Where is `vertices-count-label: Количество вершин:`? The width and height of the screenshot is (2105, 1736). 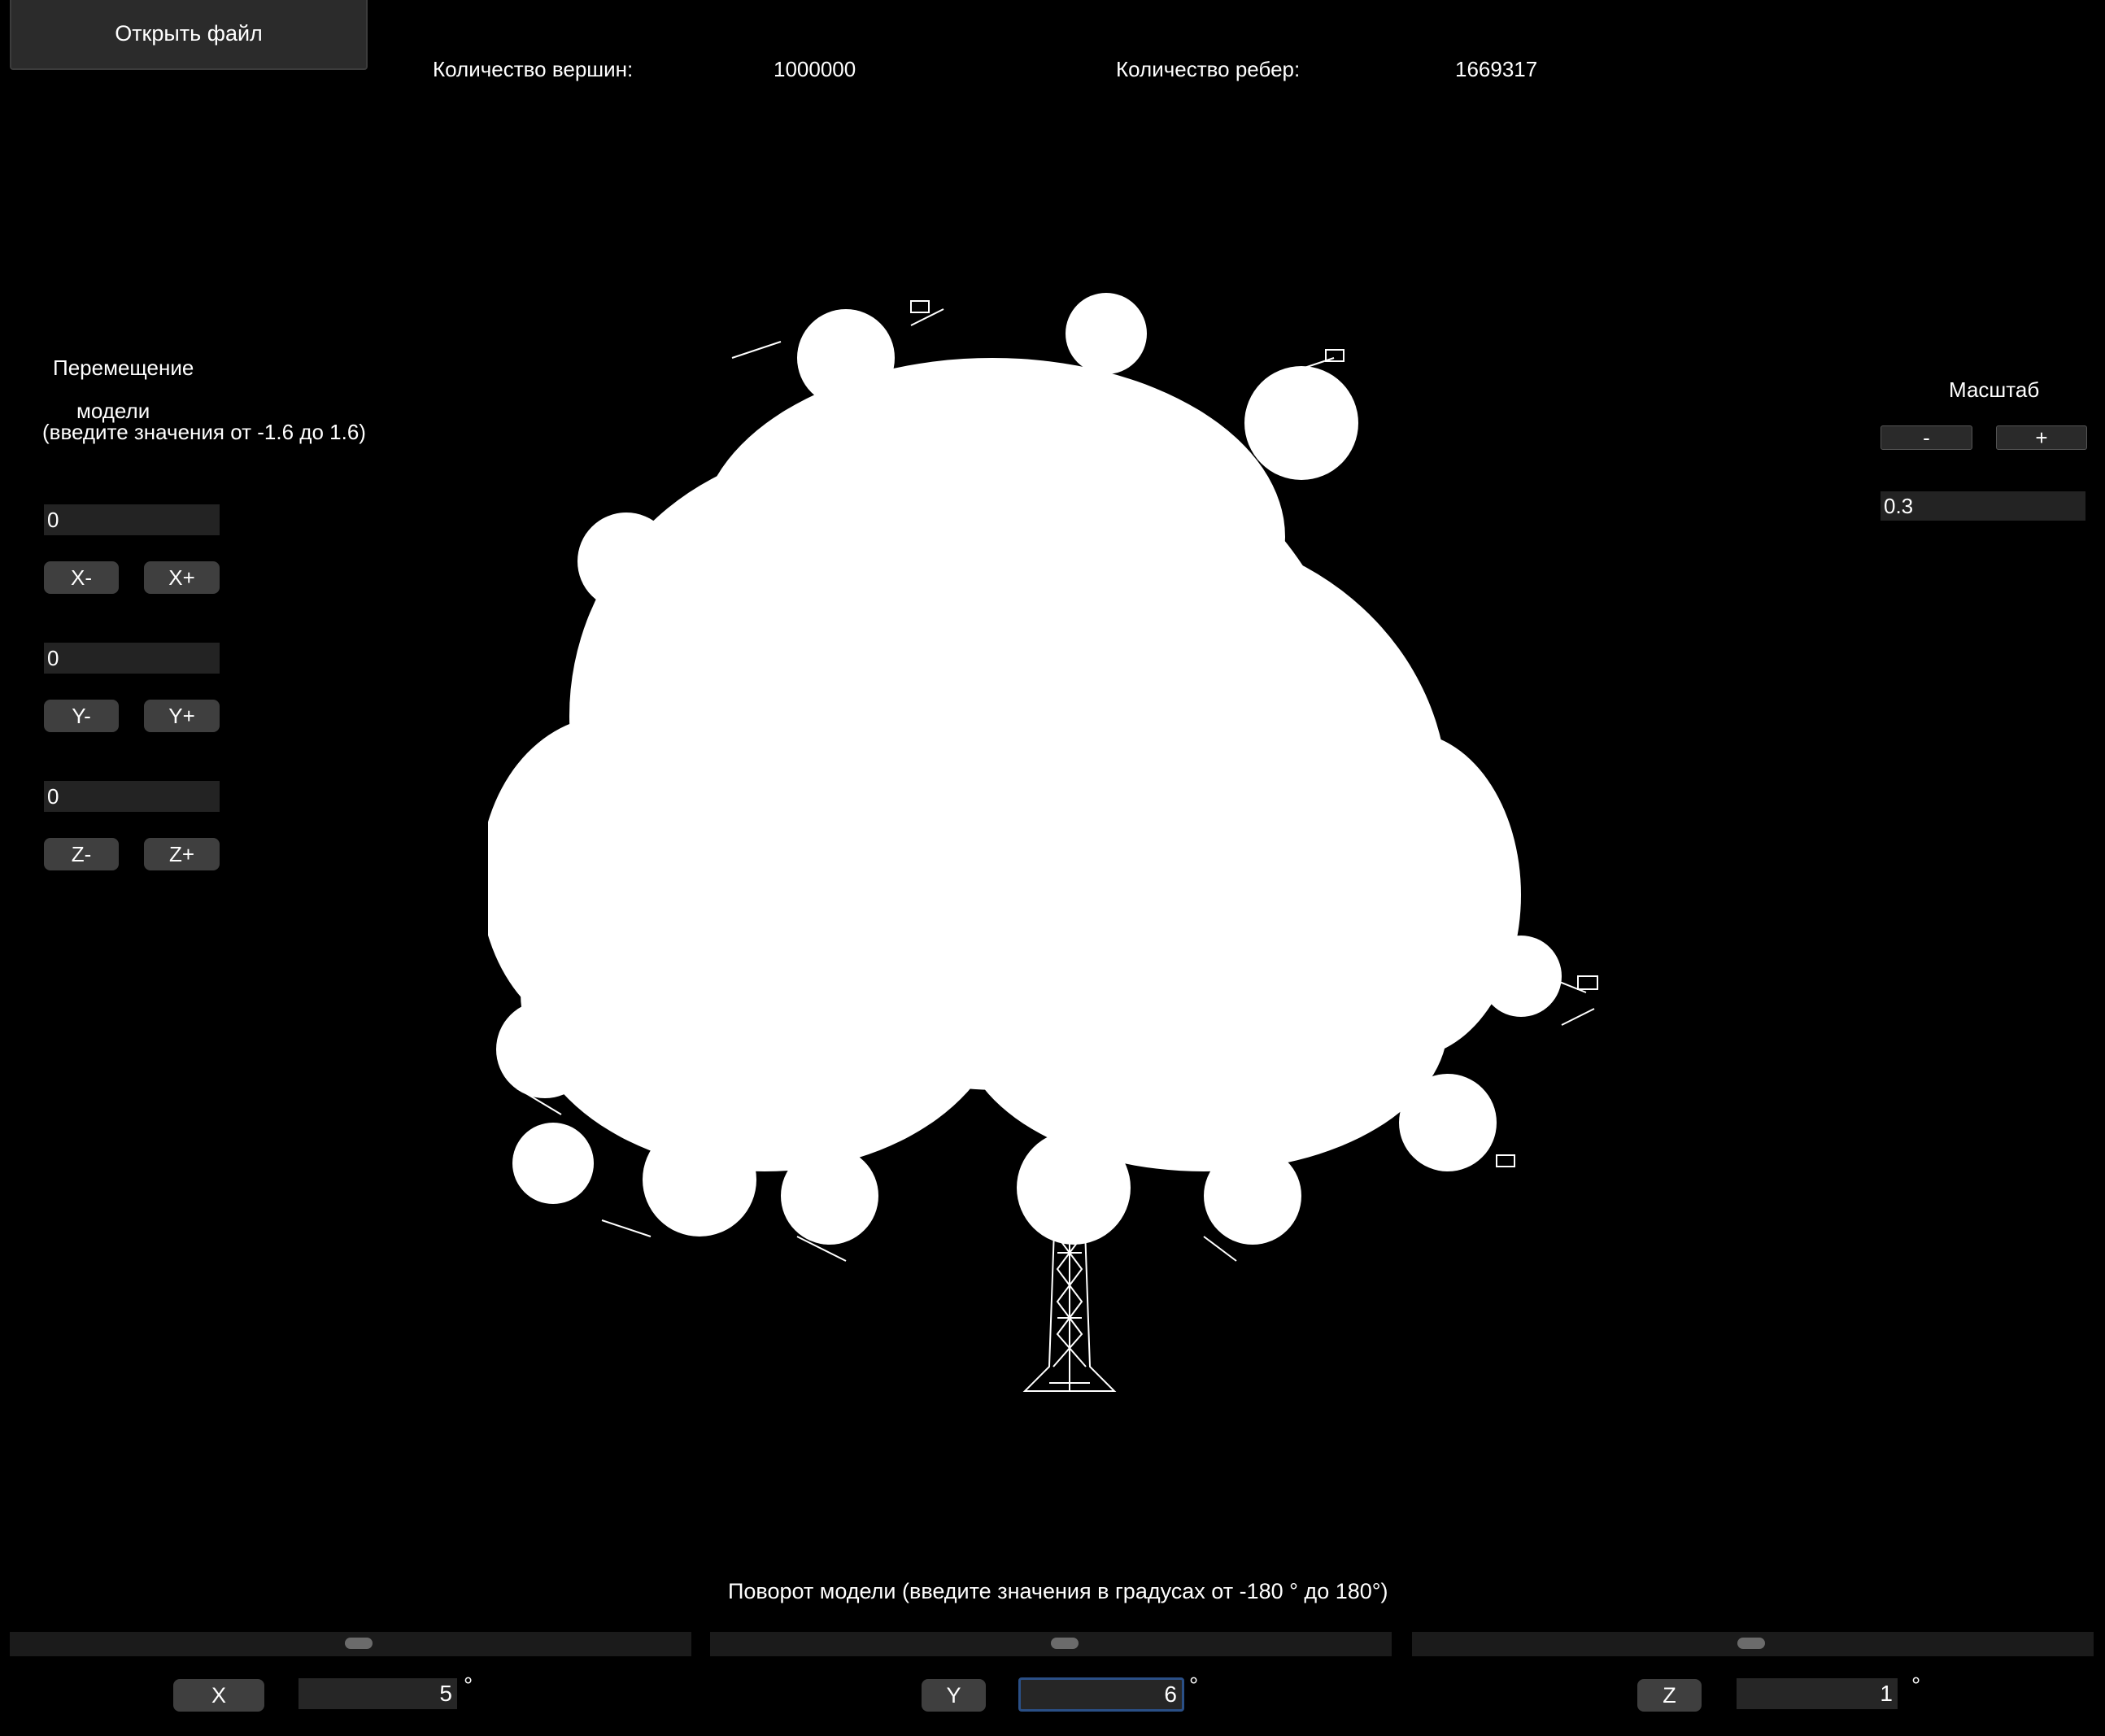 vertices-count-label: Количество вершин: is located at coordinates (533, 69).